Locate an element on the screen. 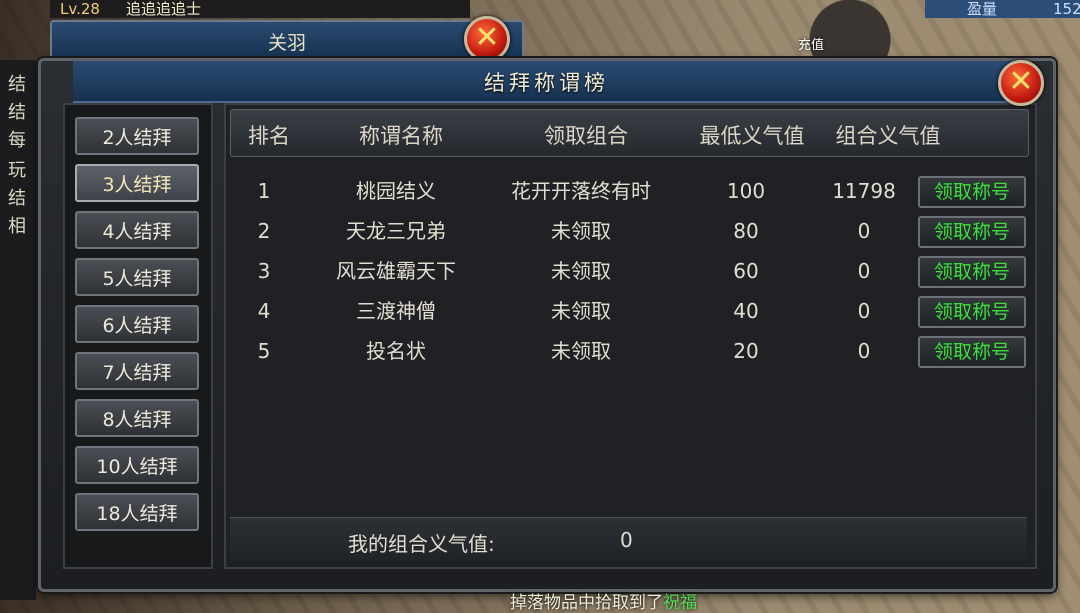 The height and width of the screenshot is (613, 1080). min-cell: 60 is located at coordinates (746, 271).